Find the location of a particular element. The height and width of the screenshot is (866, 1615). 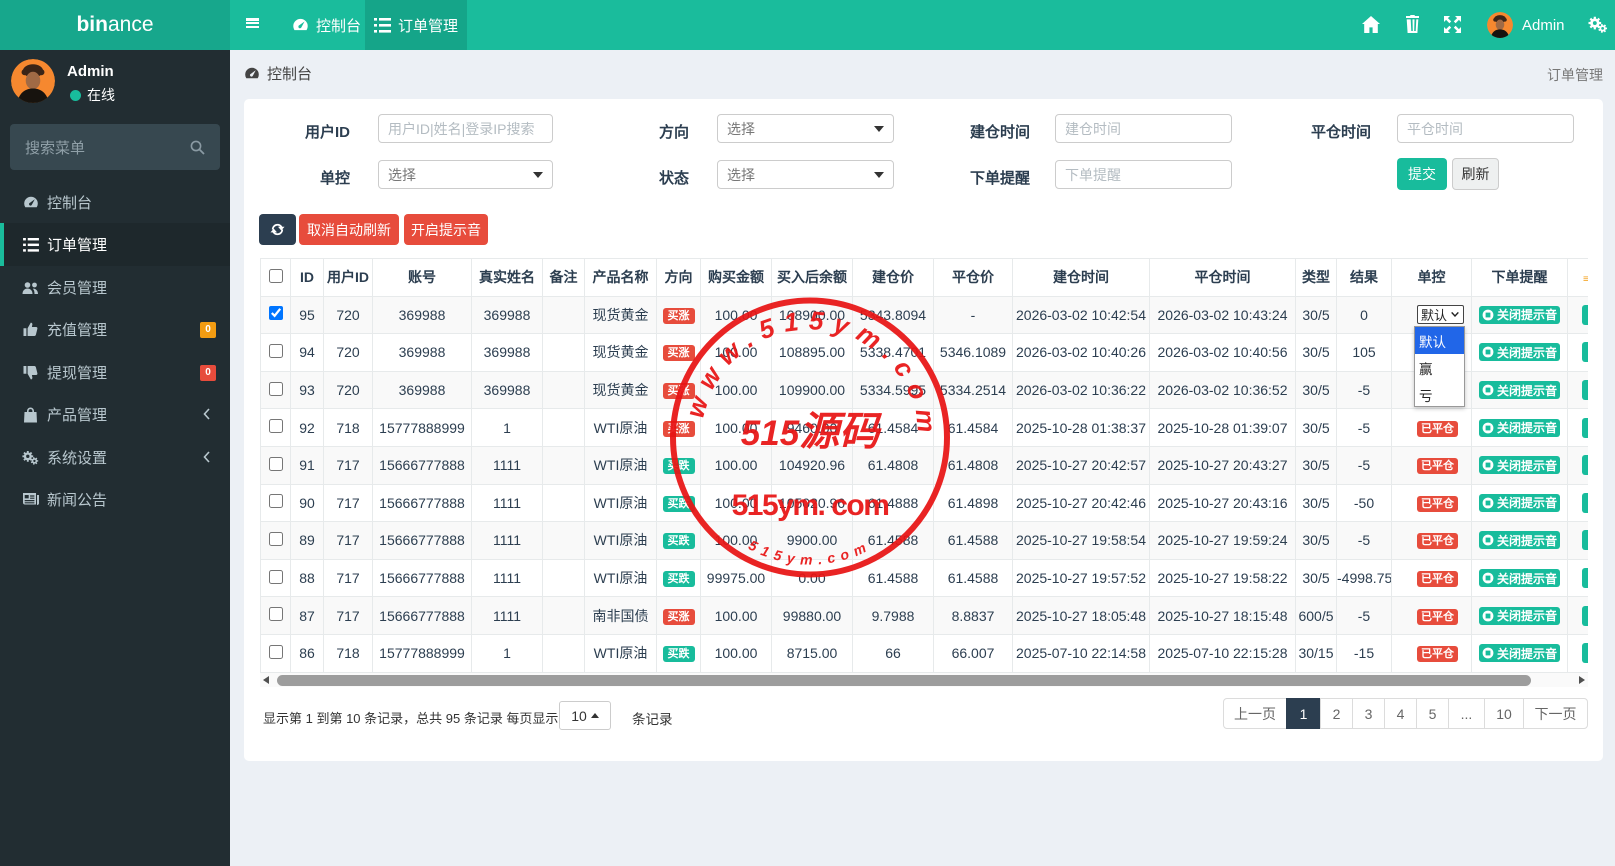

svg-text: 515源码 is located at coordinates (811, 432).